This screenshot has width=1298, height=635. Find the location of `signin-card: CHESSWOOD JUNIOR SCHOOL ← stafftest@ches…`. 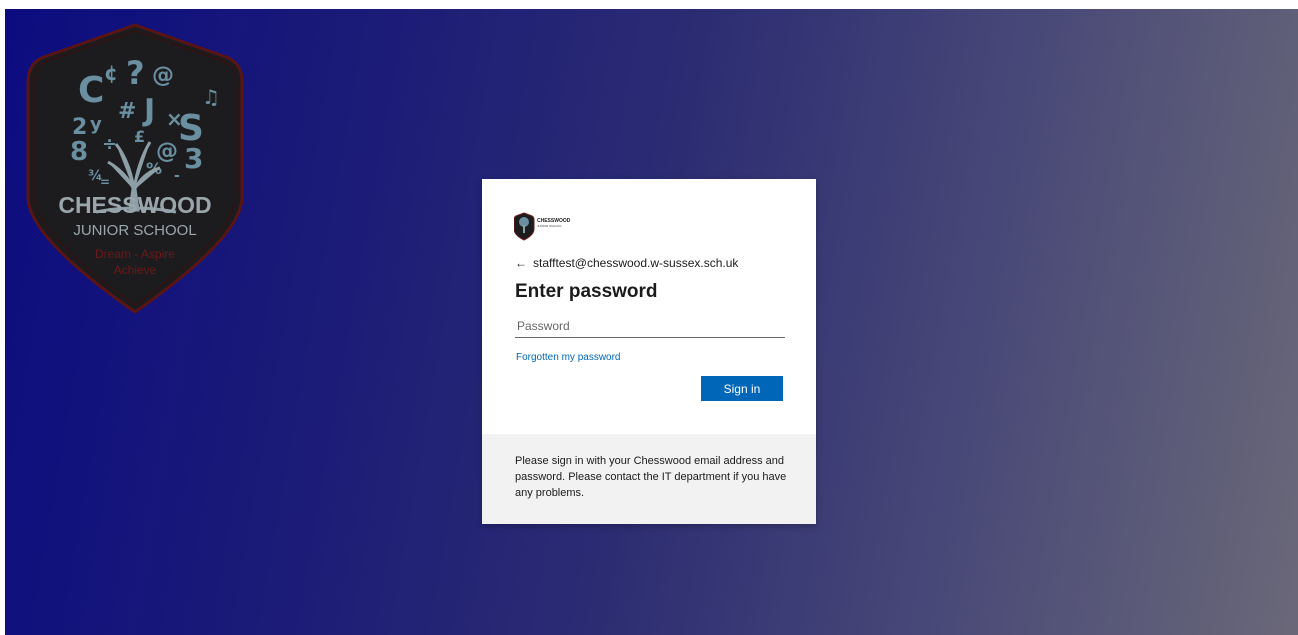

signin-card: CHESSWOOD JUNIOR SCHOOL ← stafftest@ches… is located at coordinates (649, 351).